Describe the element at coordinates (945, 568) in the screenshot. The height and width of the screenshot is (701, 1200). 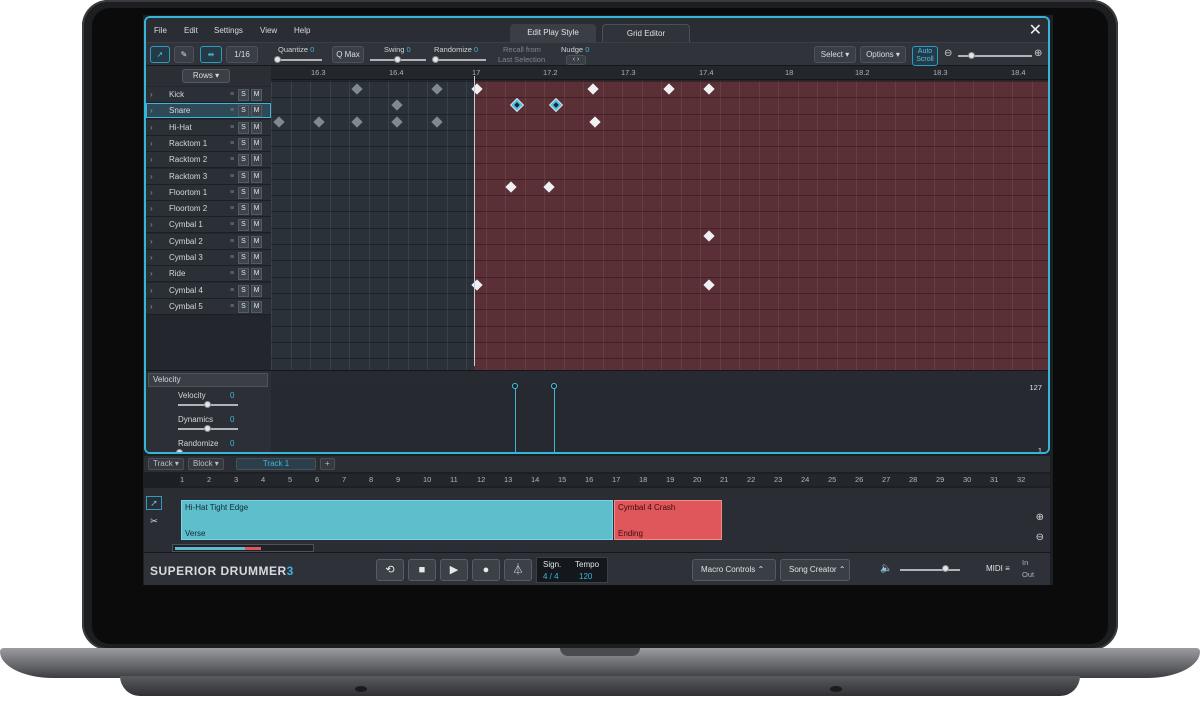
I see `volume-knob` at that location.